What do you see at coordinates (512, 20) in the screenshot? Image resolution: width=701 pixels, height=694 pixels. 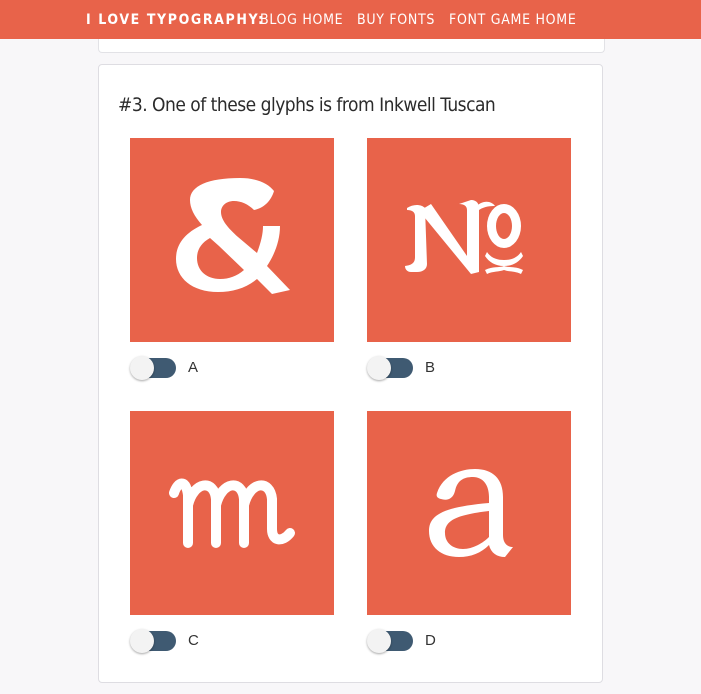 I see `nav-link-font-game-home: FONT GAME HOME` at bounding box center [512, 20].